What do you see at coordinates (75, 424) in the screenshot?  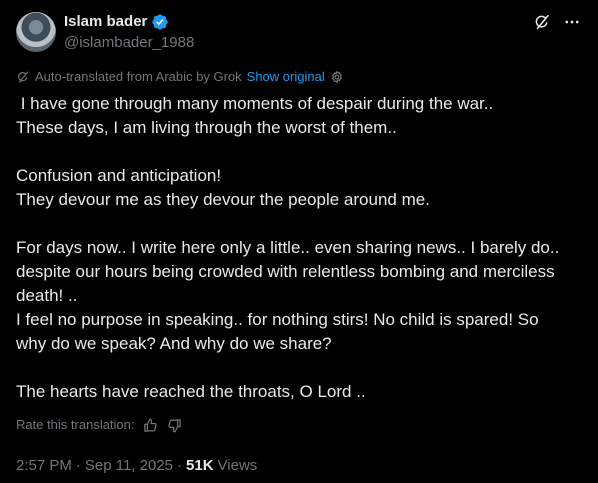 I see `rate-translation-label: Rate this translation:` at bounding box center [75, 424].